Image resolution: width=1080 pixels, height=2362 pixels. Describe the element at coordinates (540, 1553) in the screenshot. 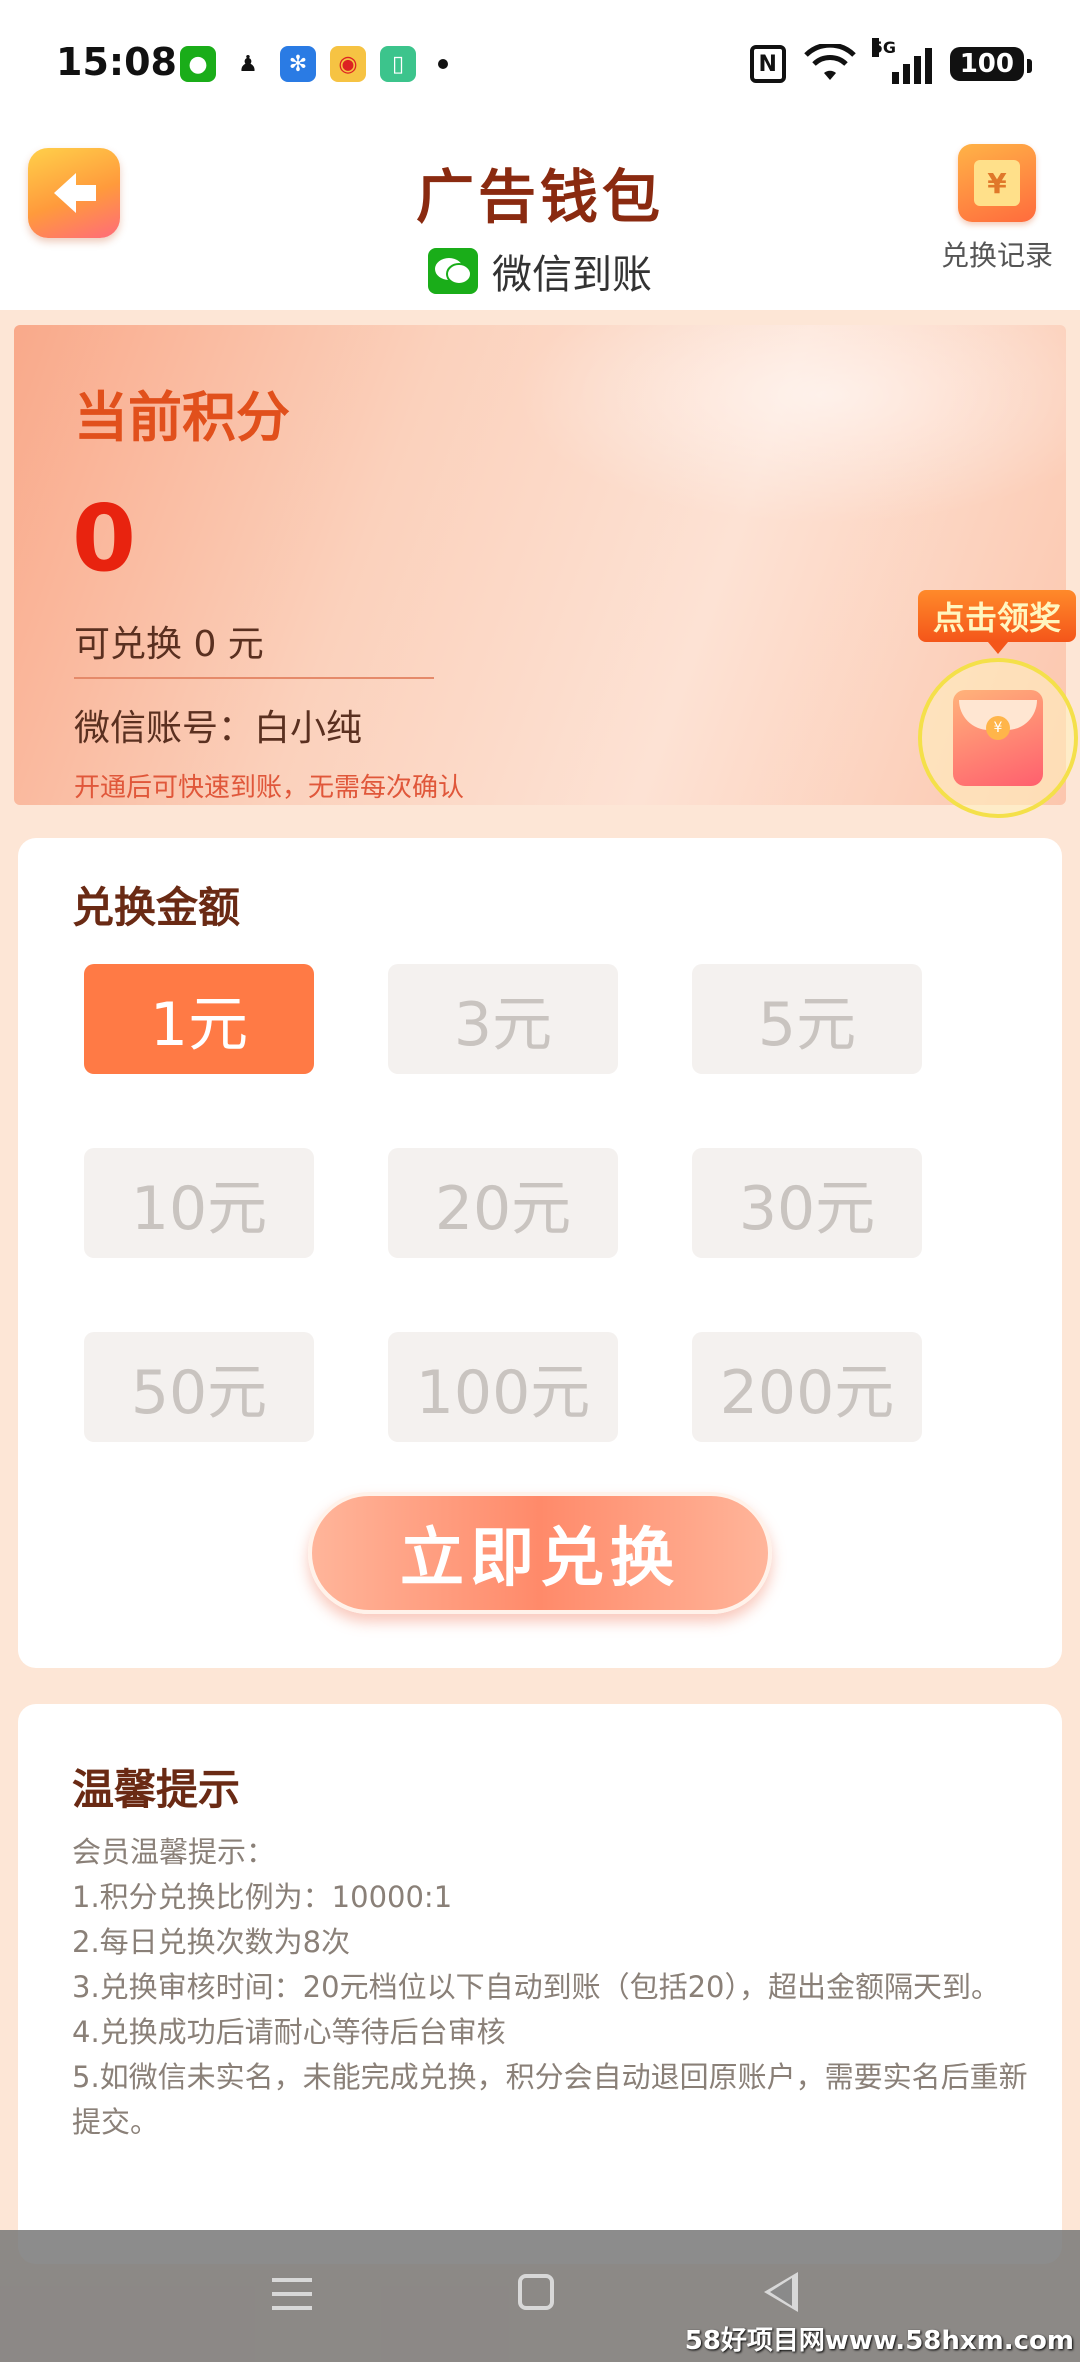

I see `exchange-now-button: 立即兑换` at that location.